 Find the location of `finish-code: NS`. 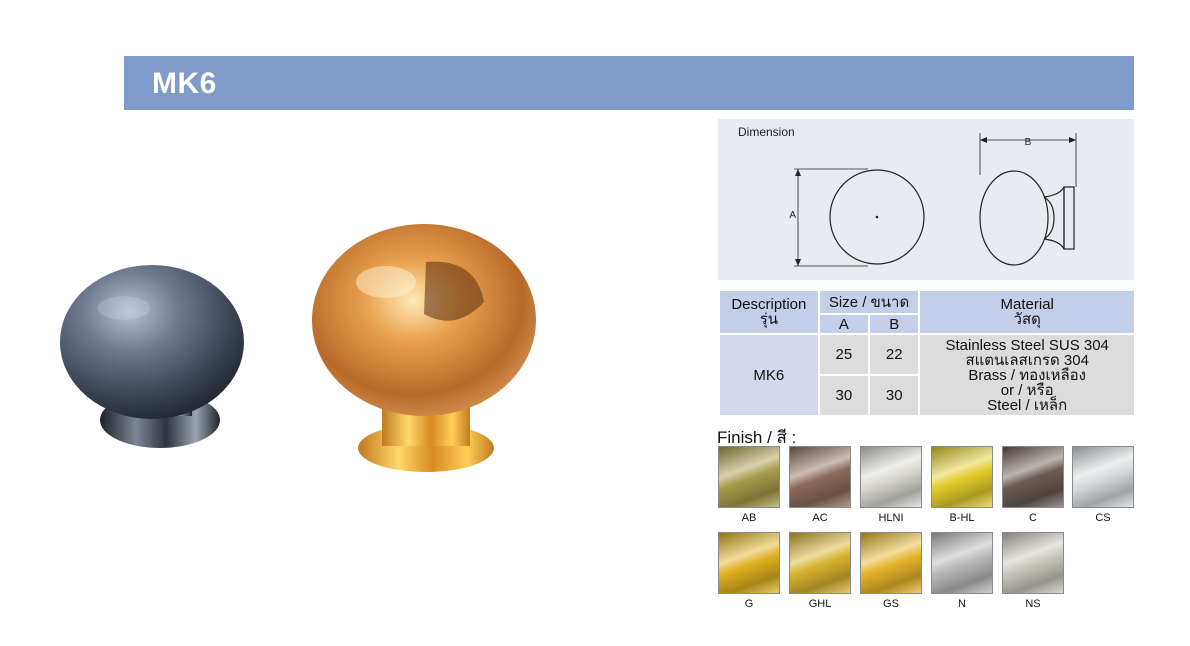

finish-code: NS is located at coordinates (1033, 604).